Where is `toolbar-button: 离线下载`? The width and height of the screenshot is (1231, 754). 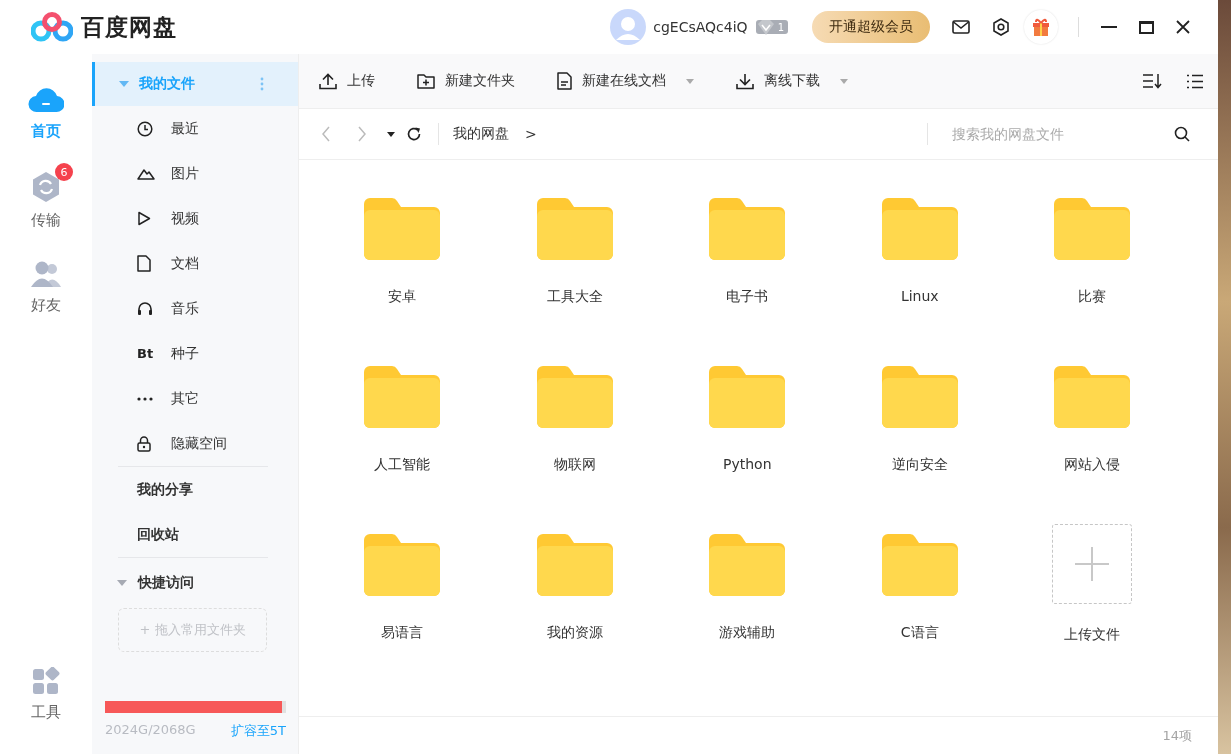 toolbar-button: 离线下载 is located at coordinates (792, 81).